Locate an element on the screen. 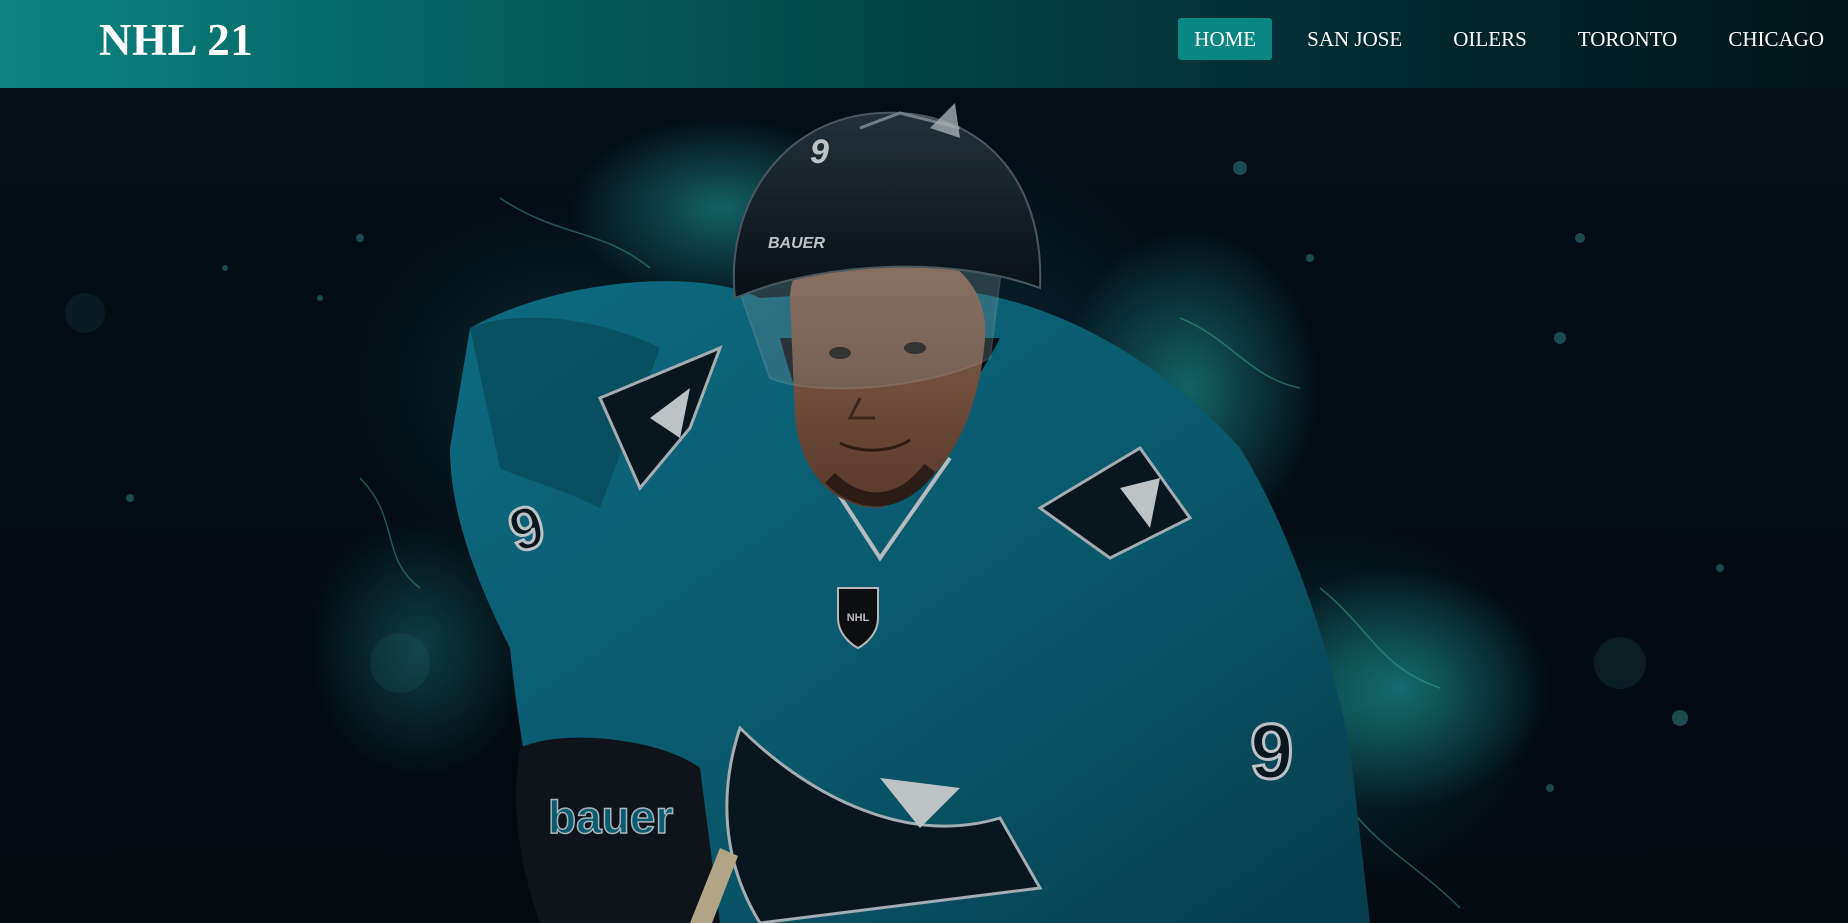 The image size is (1848, 923). nav-item-home: HOME is located at coordinates (1225, 39).